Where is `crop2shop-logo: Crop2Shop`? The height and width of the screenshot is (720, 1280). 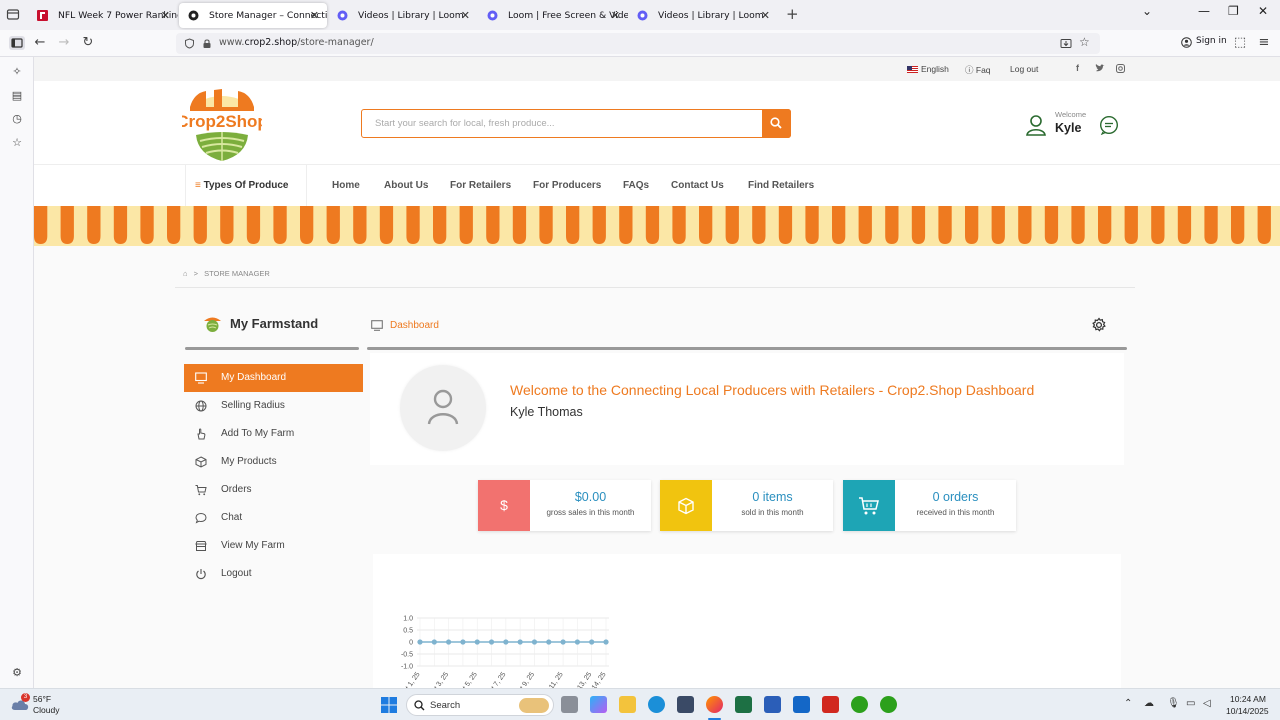
crop2shop-logo: Crop2Shop is located at coordinates (222, 125).